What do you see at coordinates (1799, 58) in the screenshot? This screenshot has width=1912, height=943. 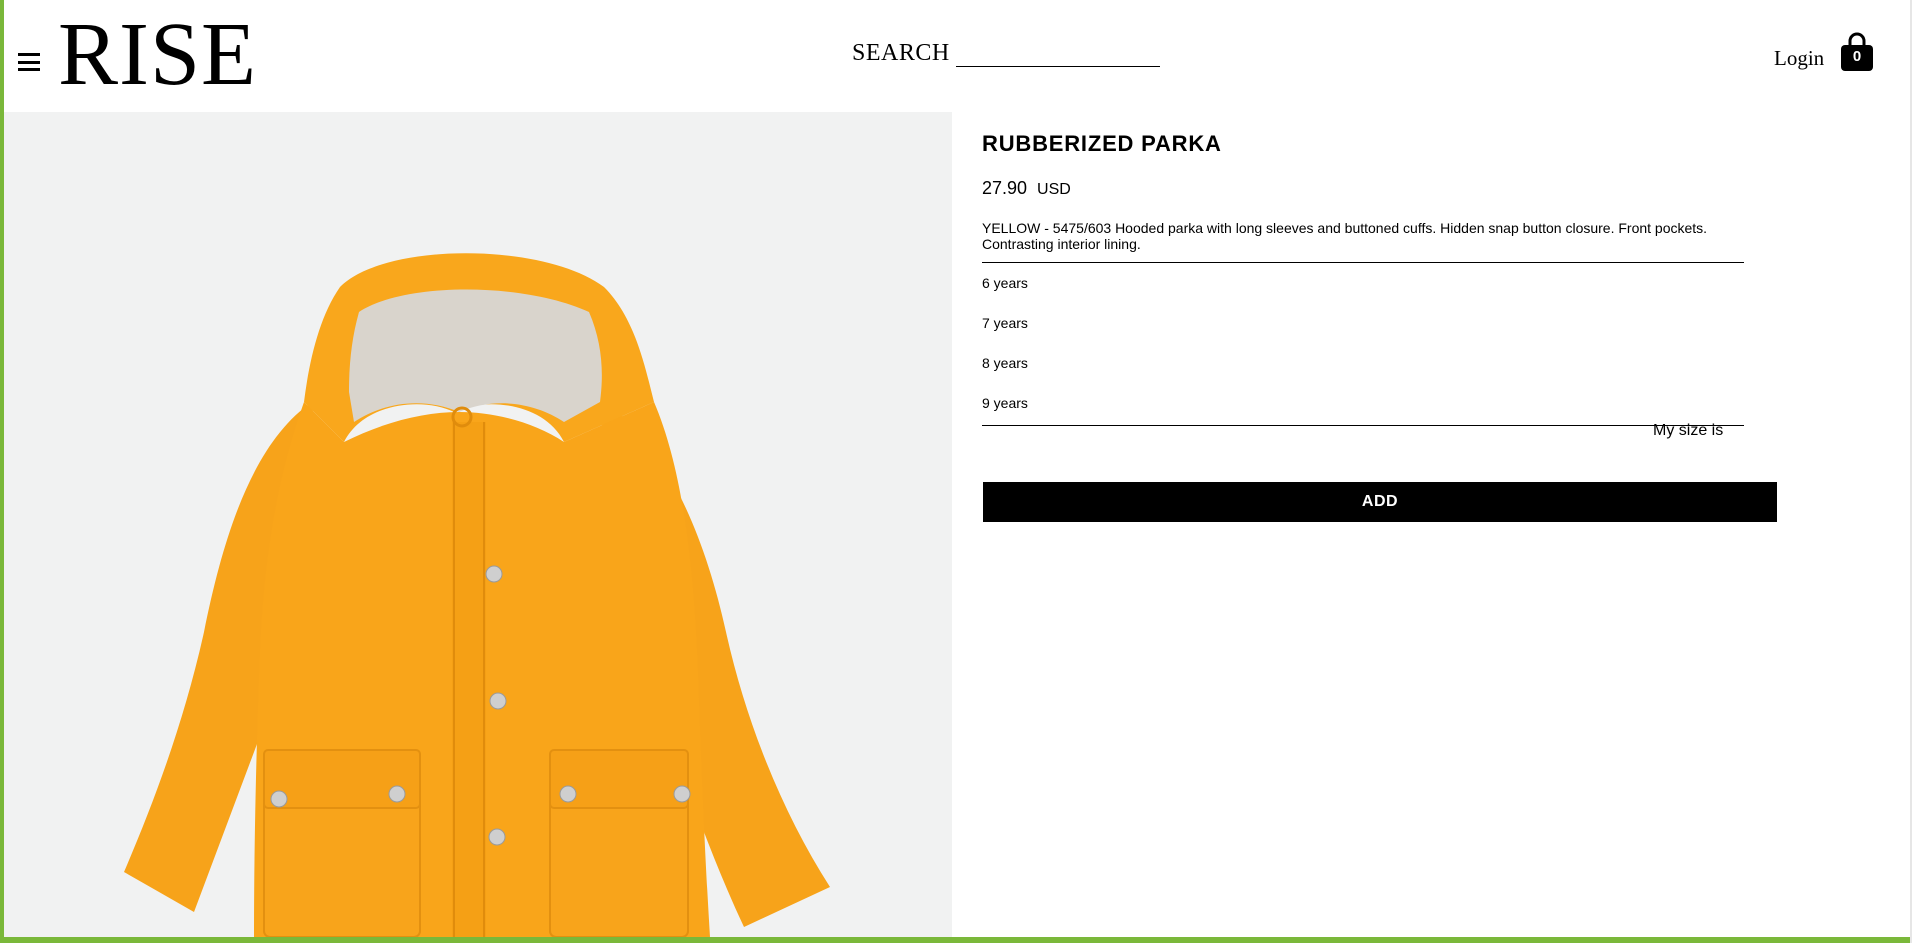 I see `login-link: Login` at bounding box center [1799, 58].